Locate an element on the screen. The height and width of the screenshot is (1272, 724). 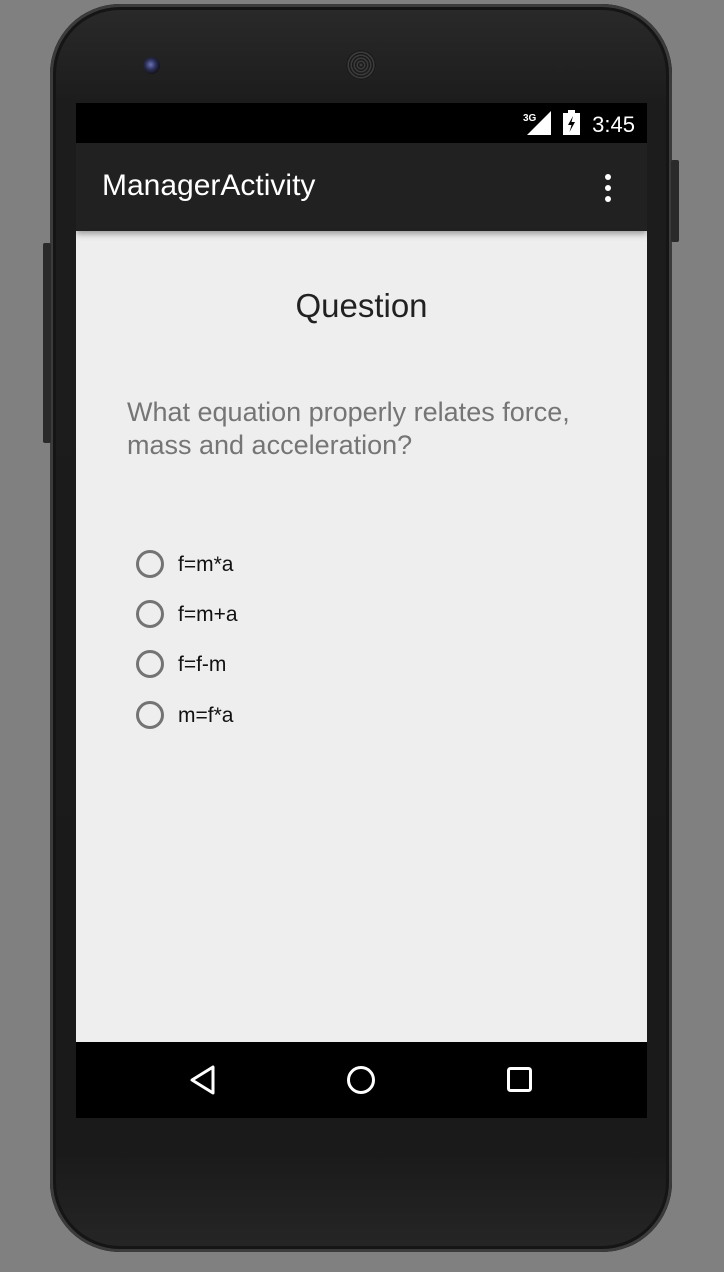
action-bar: ManagerActivity is located at coordinates (361, 187).